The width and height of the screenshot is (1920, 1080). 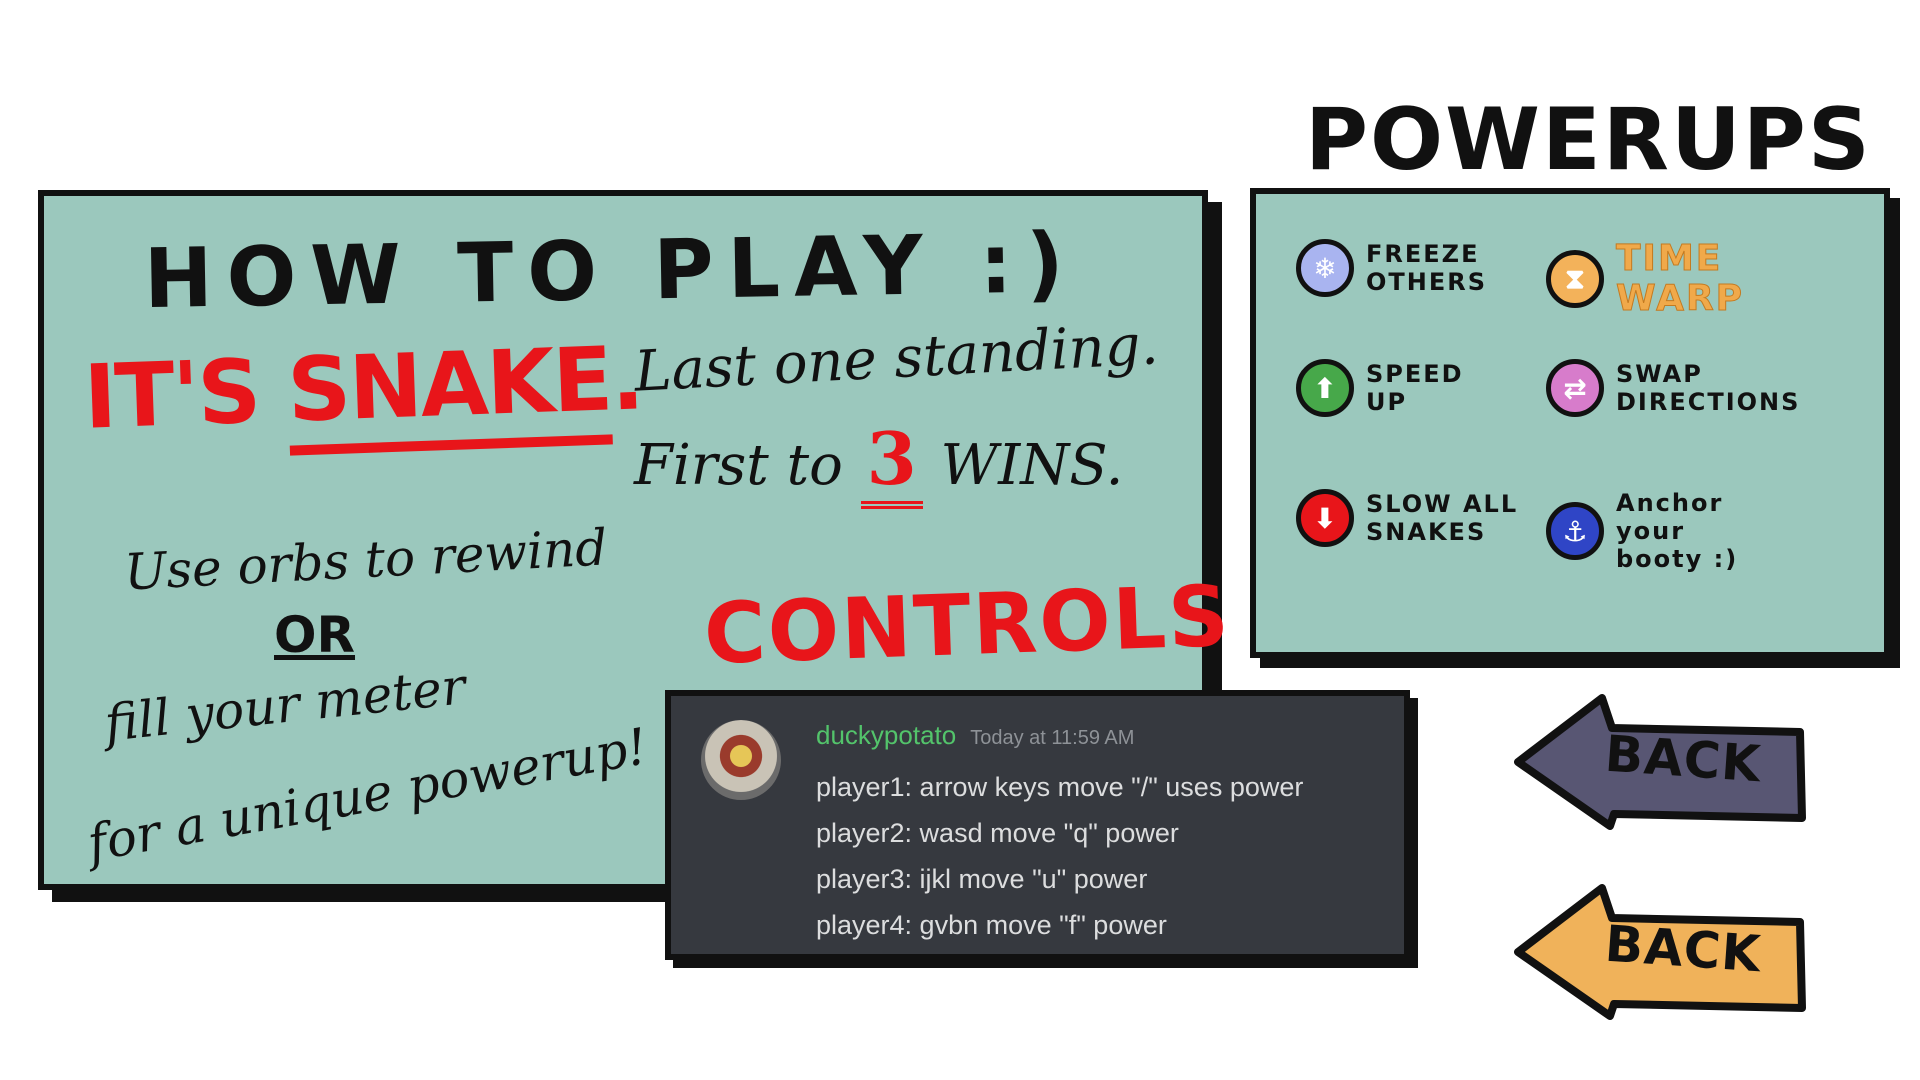 I want to click on powerup-time-warp: ⧗ TIME WARP, so click(x=1661, y=278).